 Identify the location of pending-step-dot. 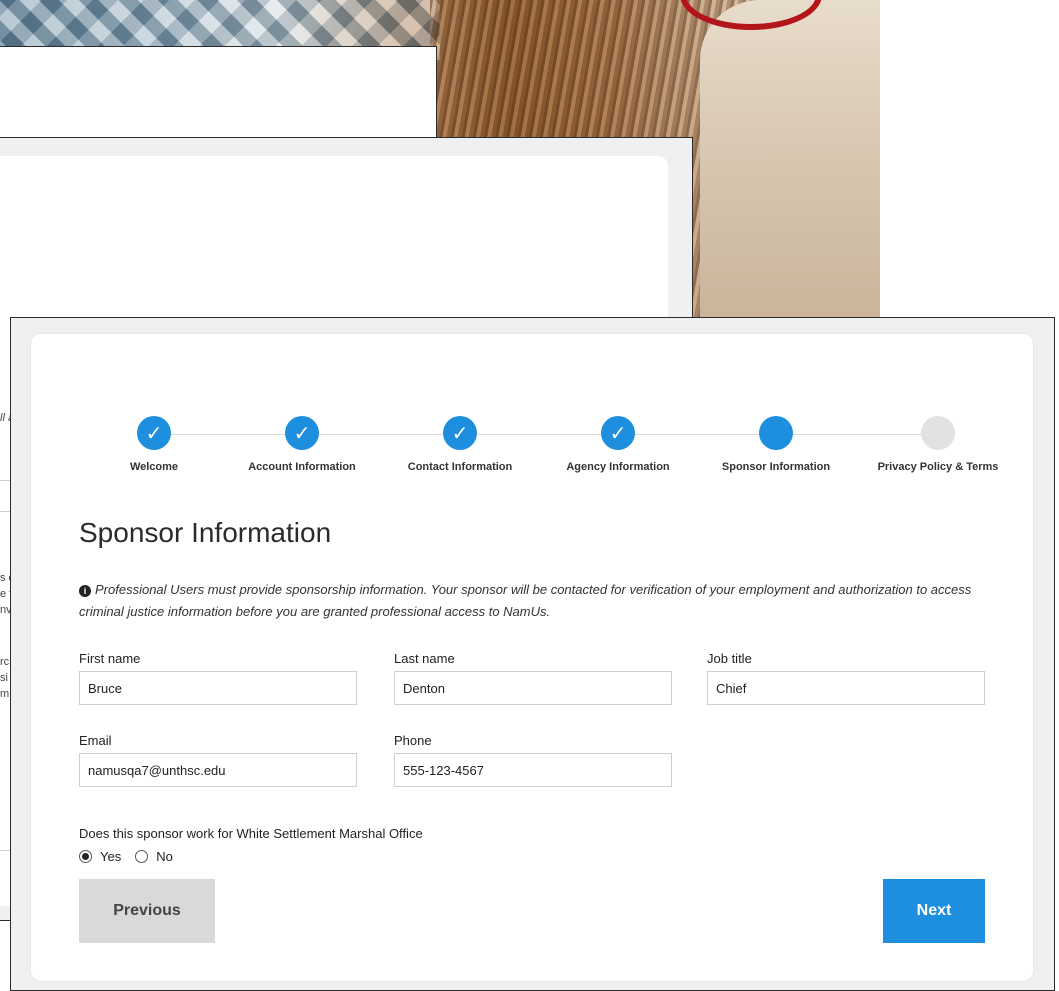
(938, 433).